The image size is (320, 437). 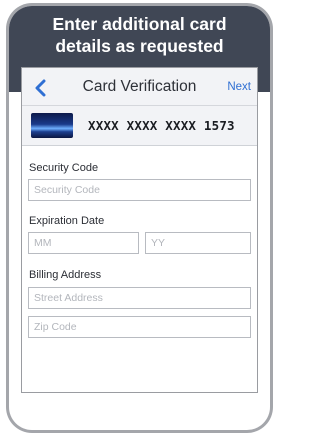 What do you see at coordinates (52, 125) in the screenshot?
I see `card-image` at bounding box center [52, 125].